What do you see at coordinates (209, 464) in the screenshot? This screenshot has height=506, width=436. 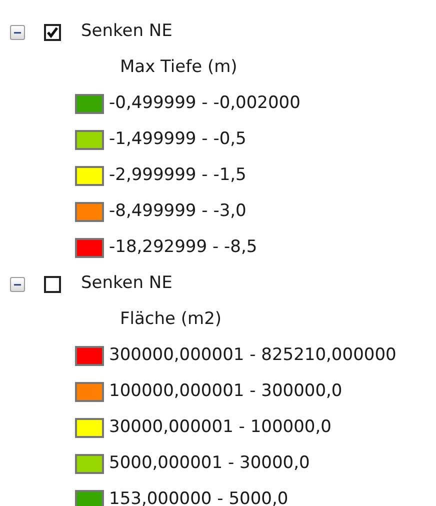 I see `class-label: 5000,000001 - 30000,0` at bounding box center [209, 464].